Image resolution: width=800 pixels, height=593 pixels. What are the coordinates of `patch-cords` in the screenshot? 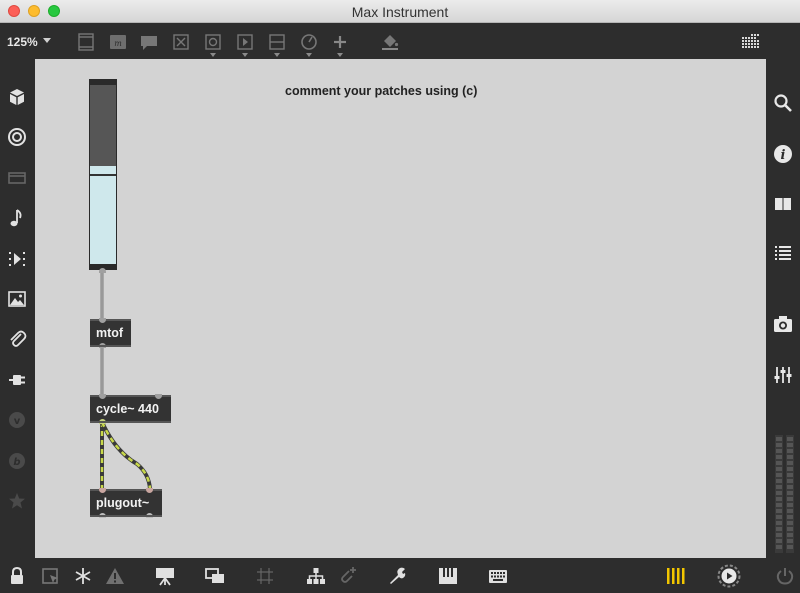 It's located at (126, 379).